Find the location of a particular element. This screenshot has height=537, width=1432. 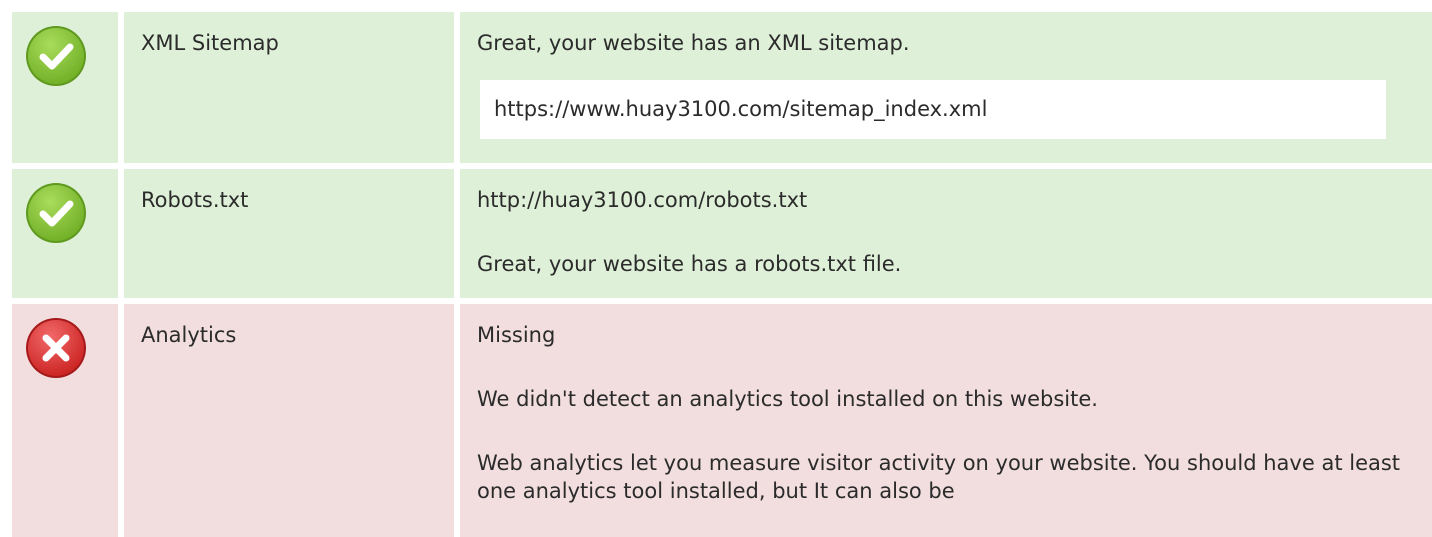

check-name: XML Sitemap is located at coordinates (210, 43).